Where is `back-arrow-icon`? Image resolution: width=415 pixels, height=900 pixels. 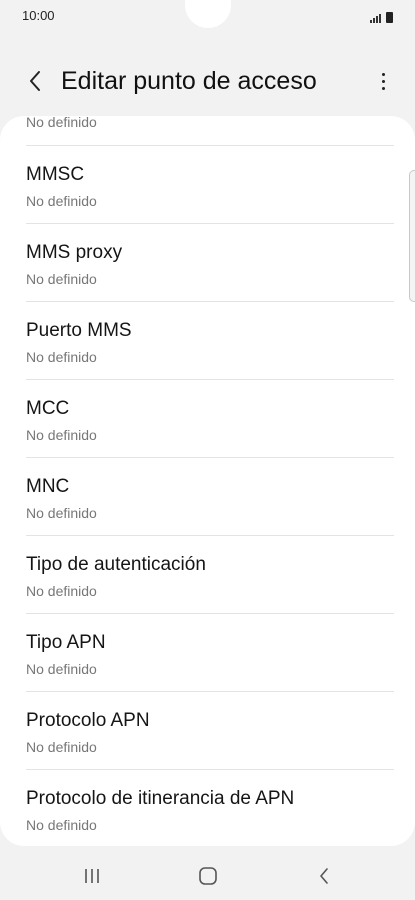 back-arrow-icon is located at coordinates (35, 81).